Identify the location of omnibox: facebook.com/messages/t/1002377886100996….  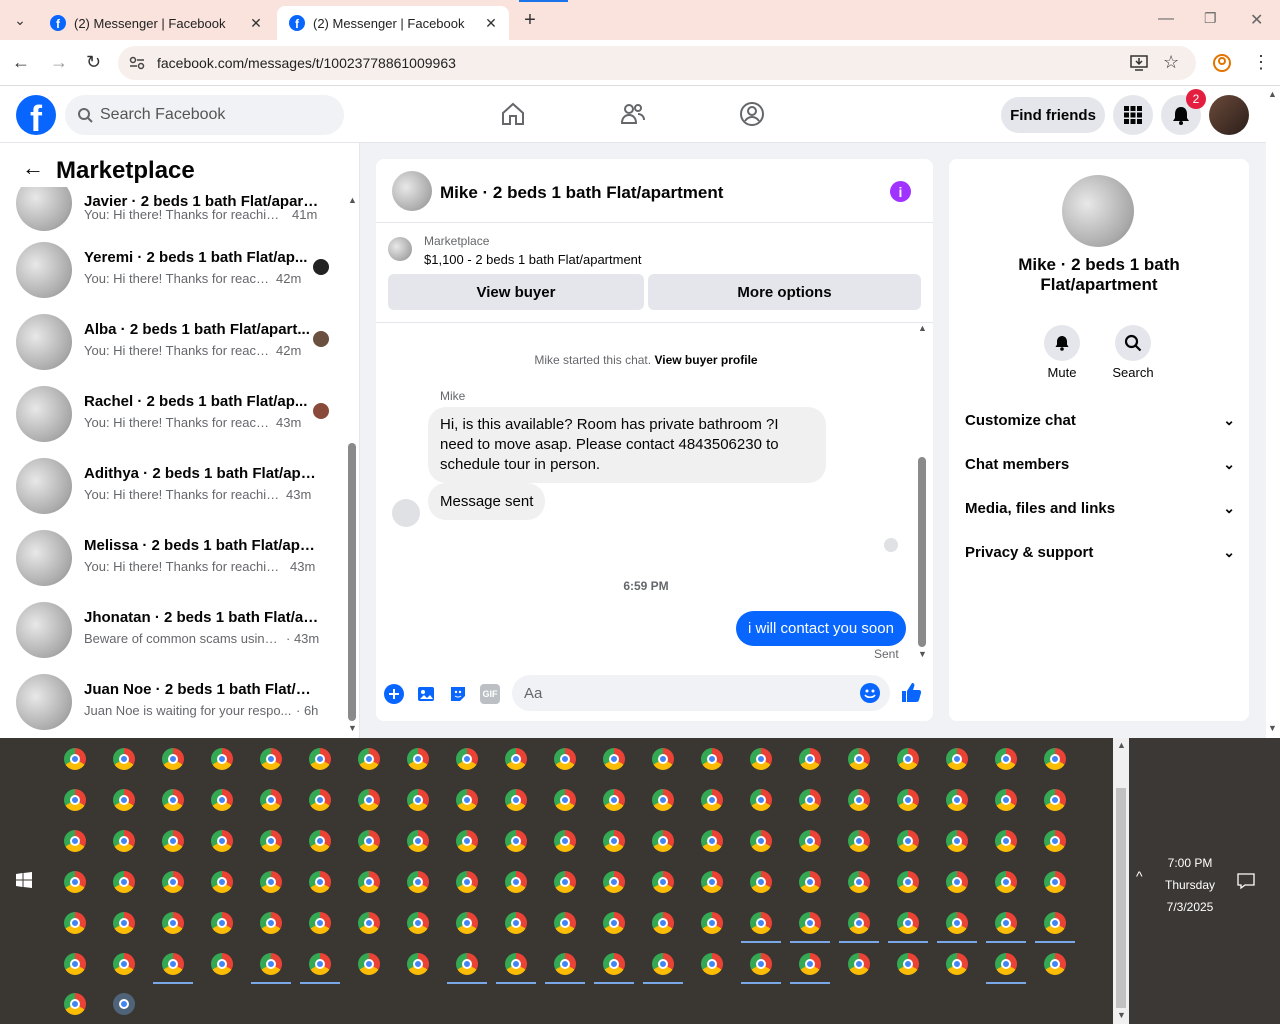
(657, 63).